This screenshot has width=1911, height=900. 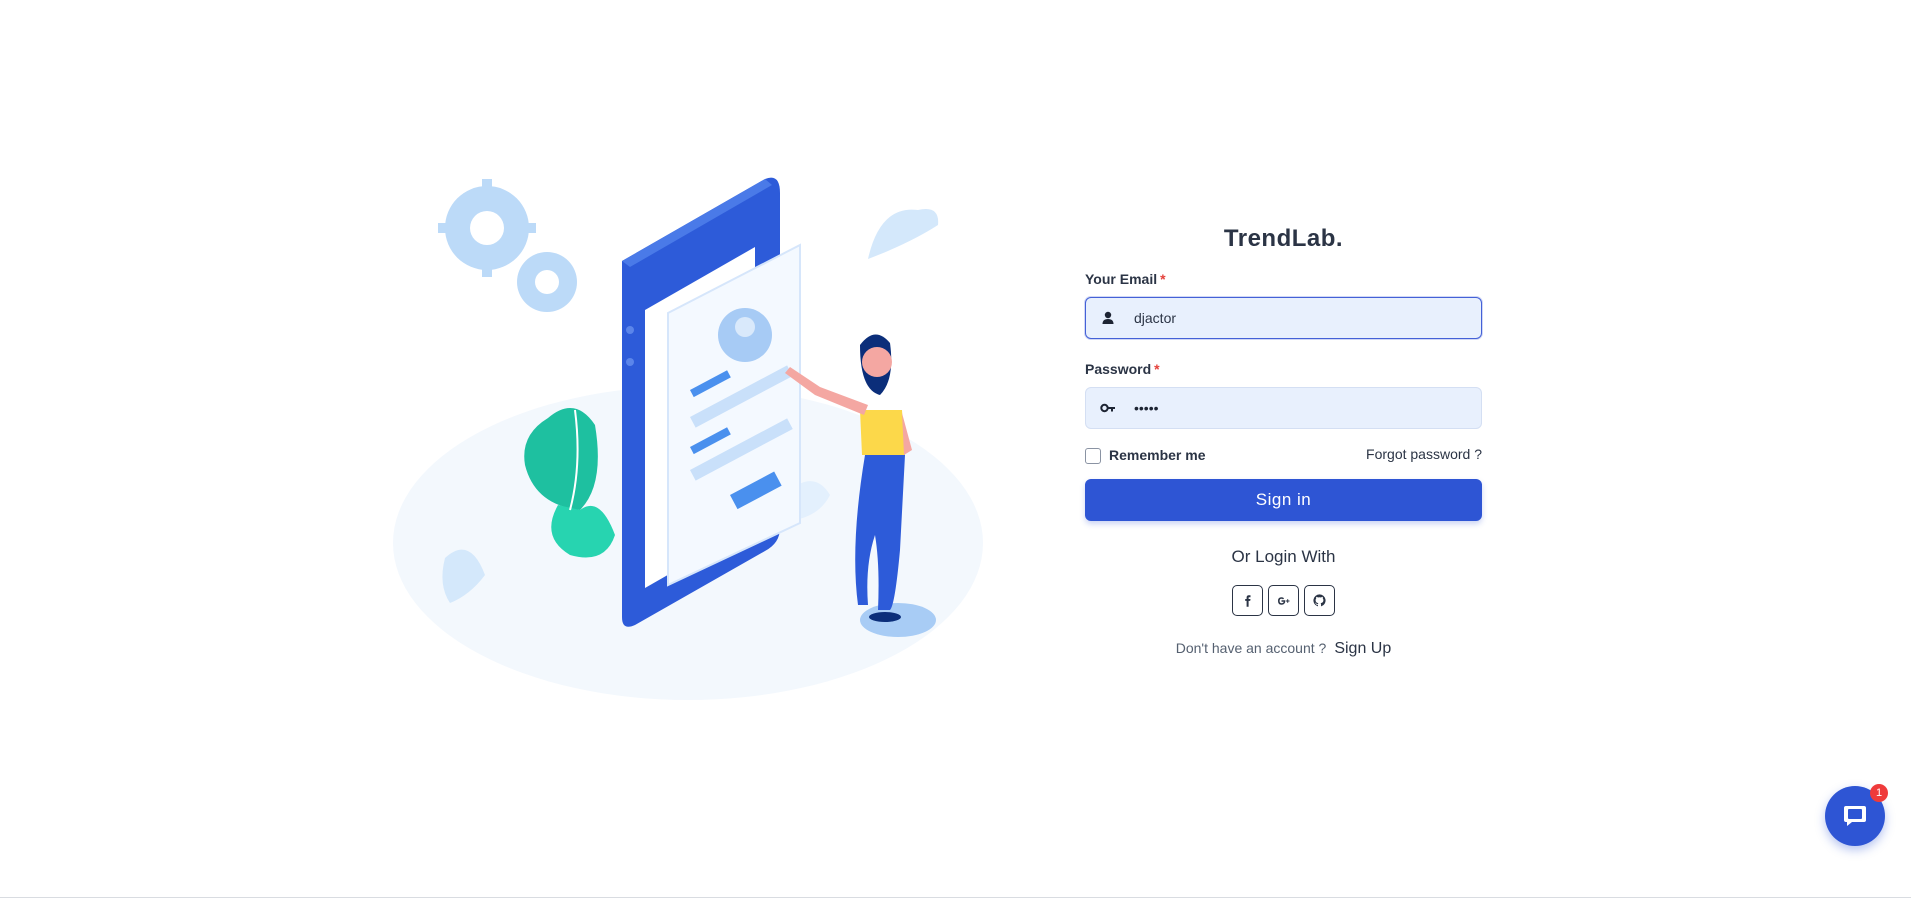 I want to click on facebook-icon, so click(x=1247, y=600).